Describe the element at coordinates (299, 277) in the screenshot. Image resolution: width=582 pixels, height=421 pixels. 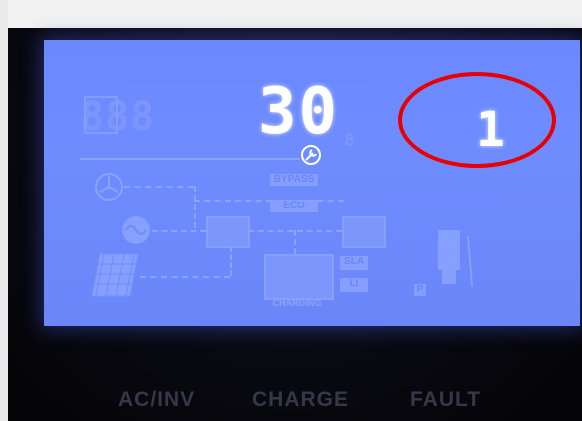
I see `battery-icon` at that location.